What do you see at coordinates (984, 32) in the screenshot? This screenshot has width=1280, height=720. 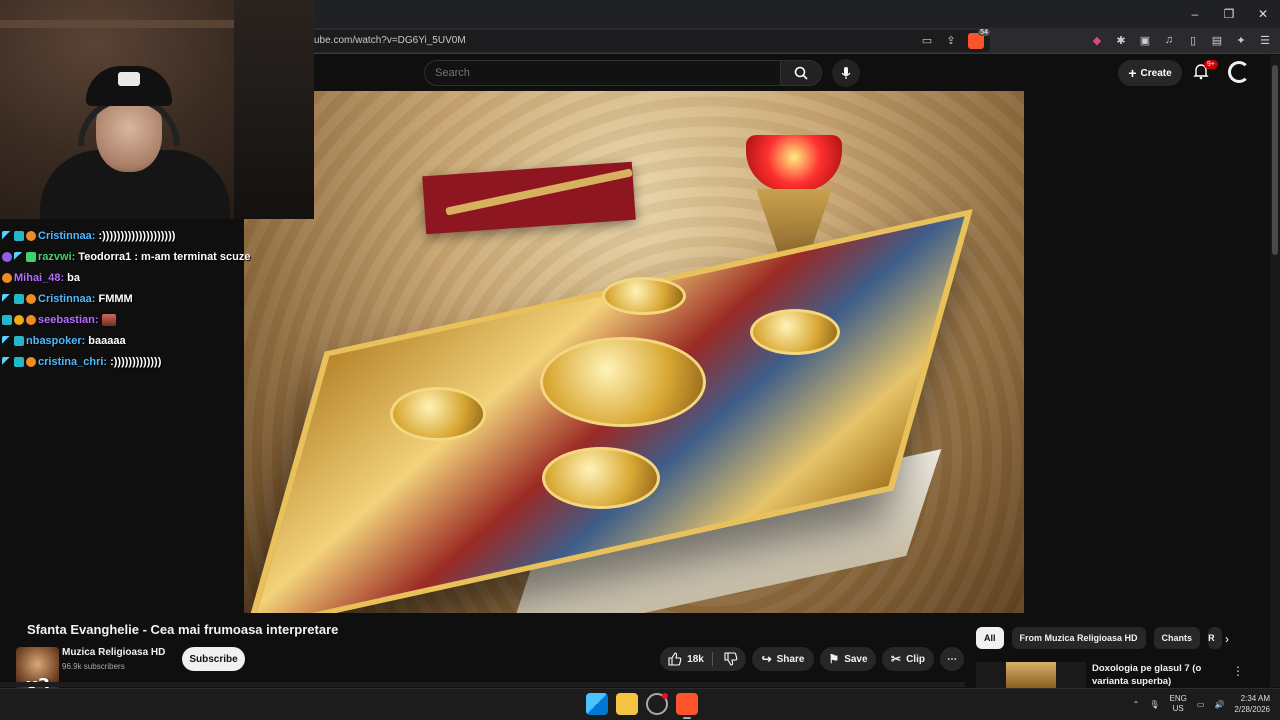 I see `brave-shields-badge: 54` at bounding box center [984, 32].